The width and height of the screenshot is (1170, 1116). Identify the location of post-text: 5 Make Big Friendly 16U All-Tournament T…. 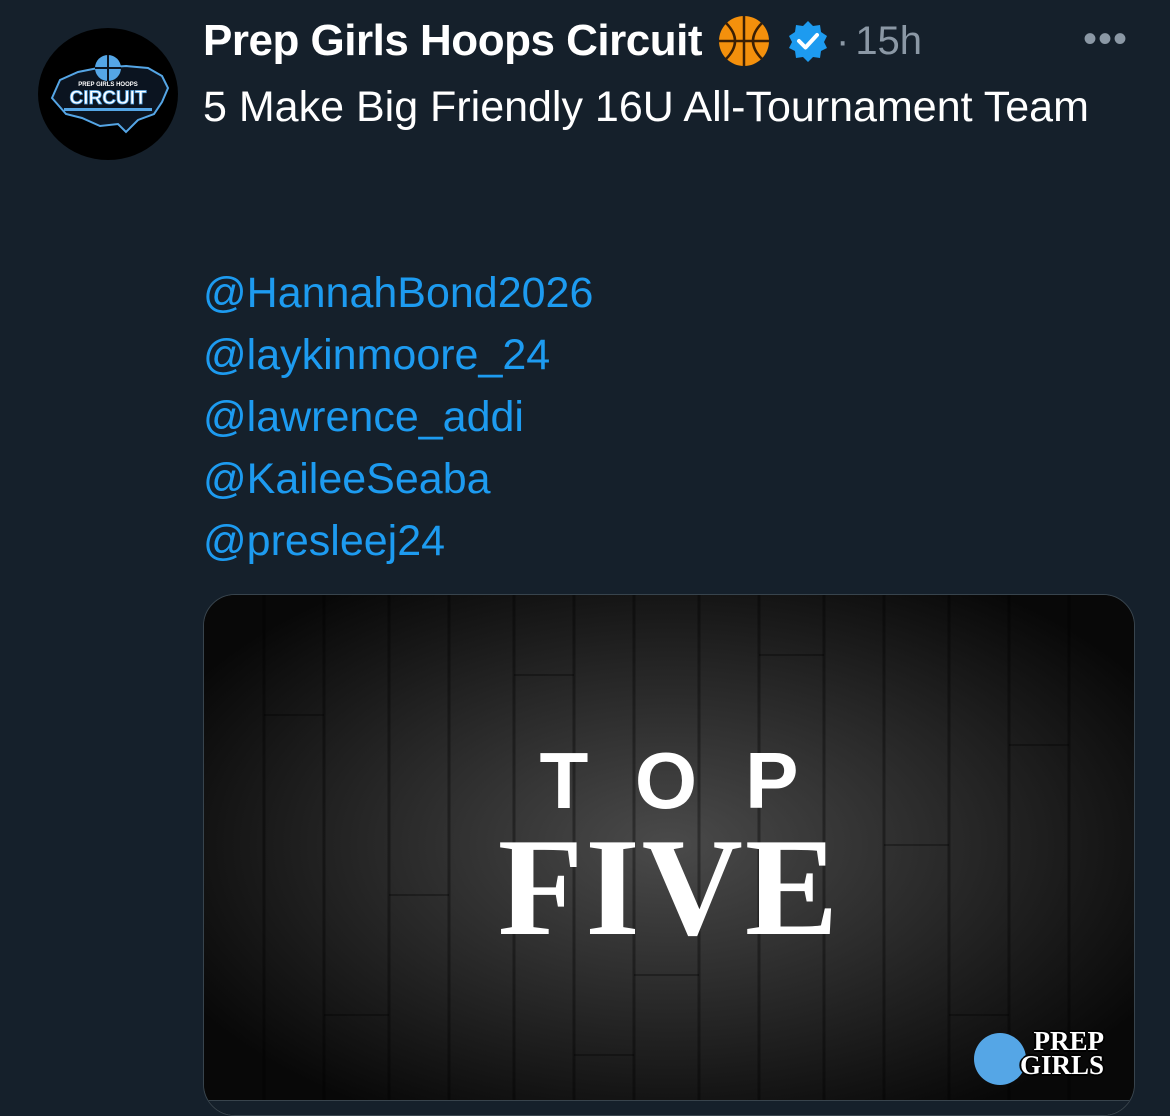
(646, 107).